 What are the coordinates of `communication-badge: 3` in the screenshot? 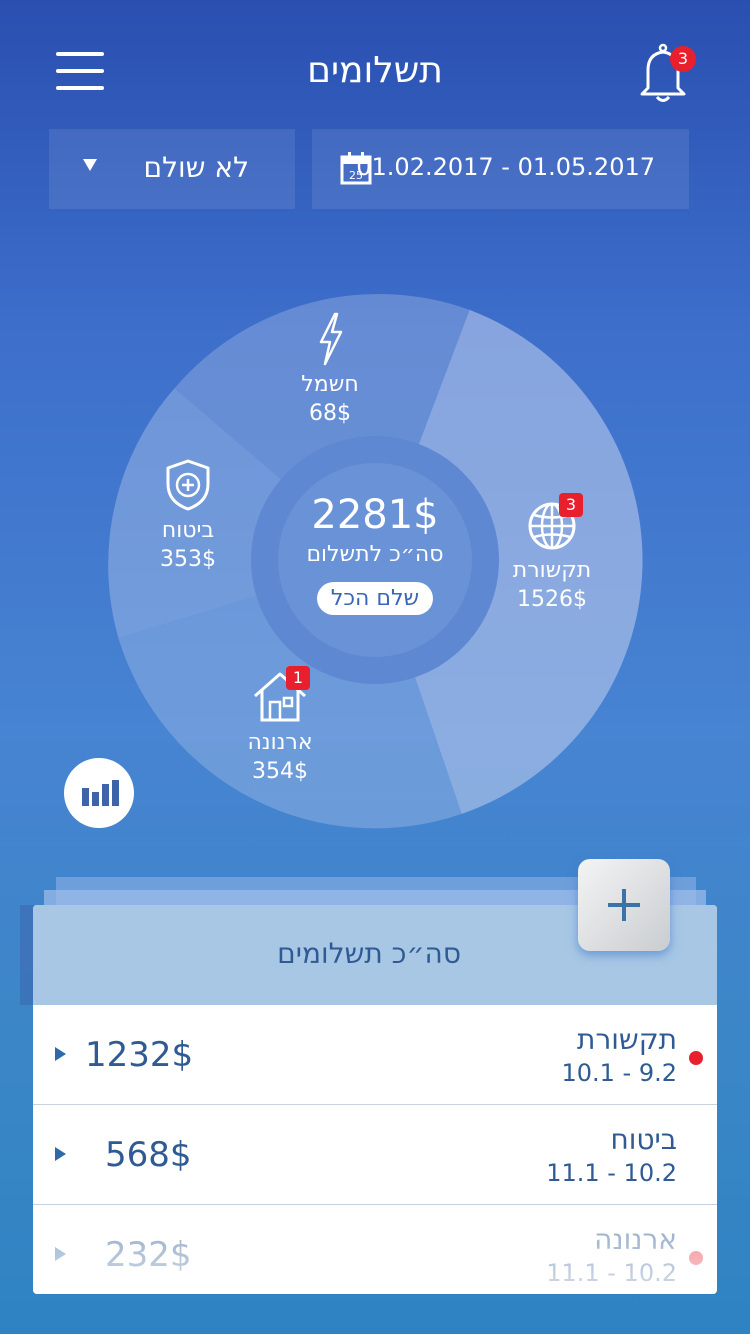 It's located at (571, 505).